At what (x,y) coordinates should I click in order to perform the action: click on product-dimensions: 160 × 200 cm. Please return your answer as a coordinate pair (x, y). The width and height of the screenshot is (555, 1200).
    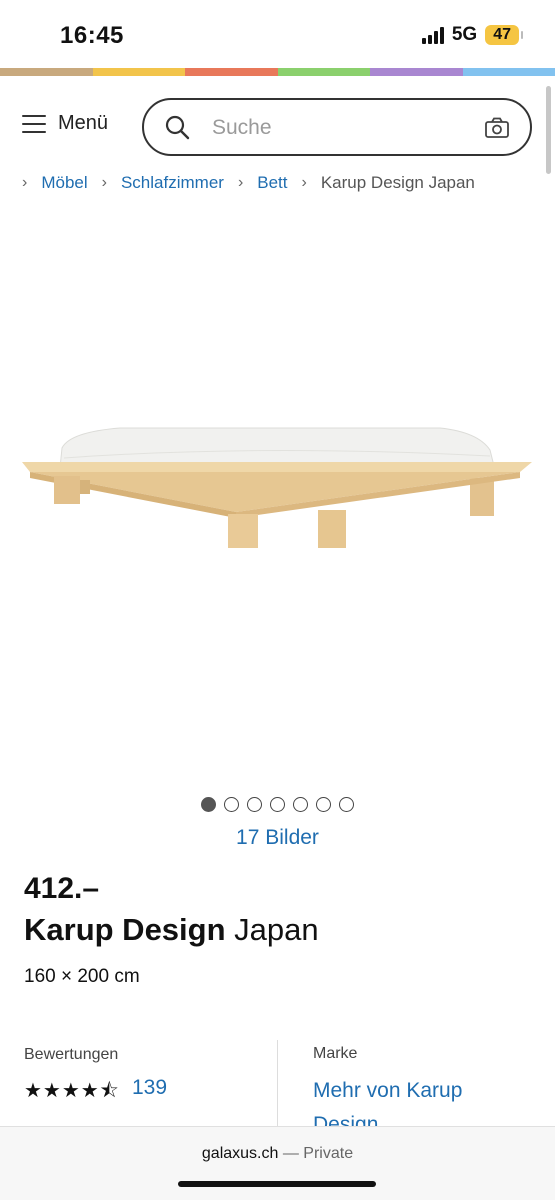
    Looking at the image, I should click on (82, 976).